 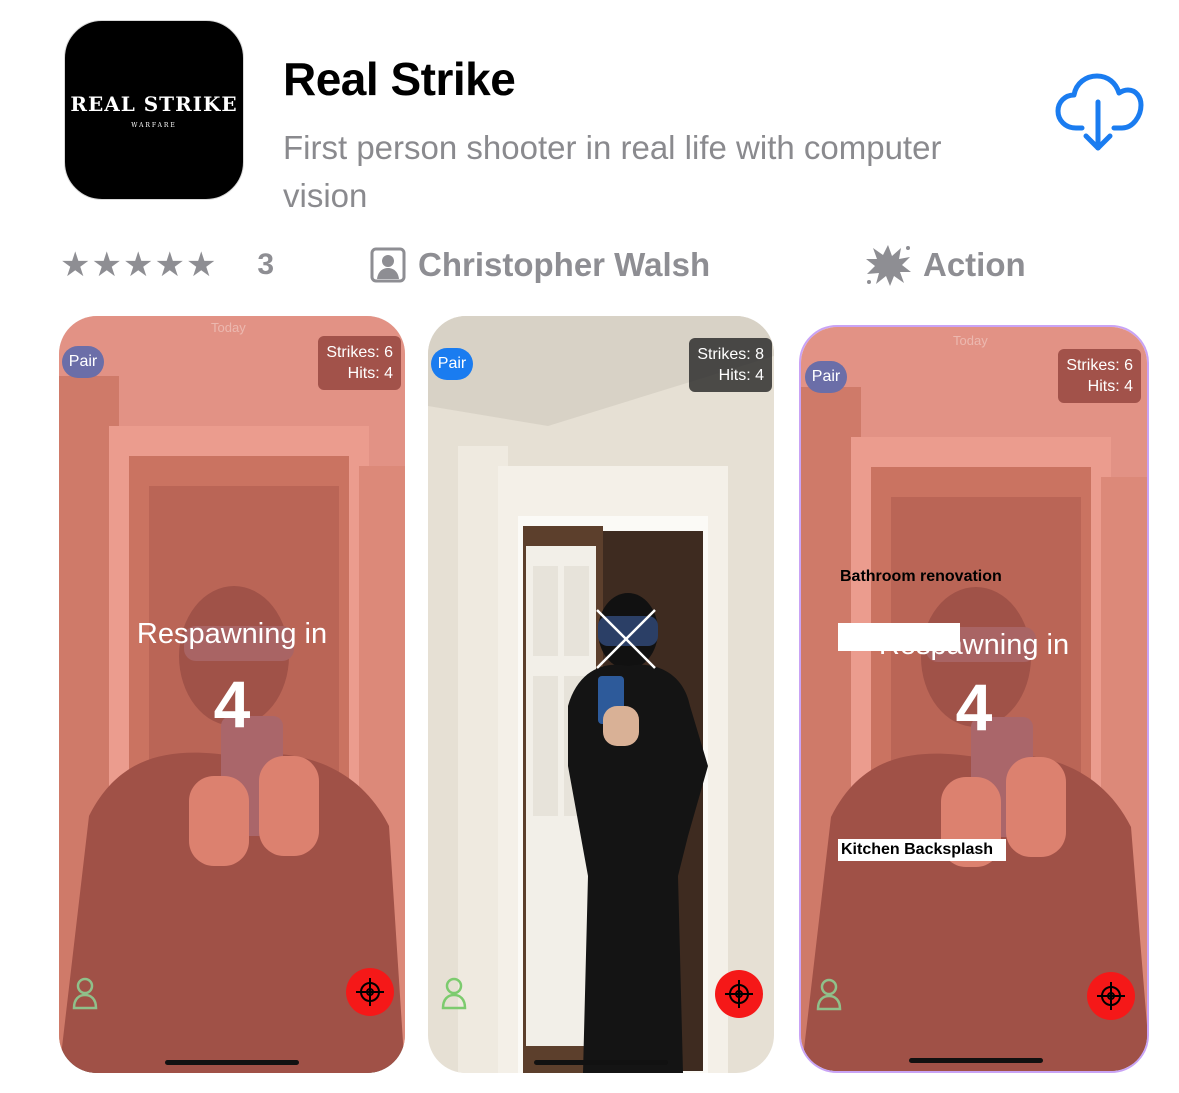 I want to click on score-panel: Strikes: 8 Hits: 4, so click(x=730, y=365).